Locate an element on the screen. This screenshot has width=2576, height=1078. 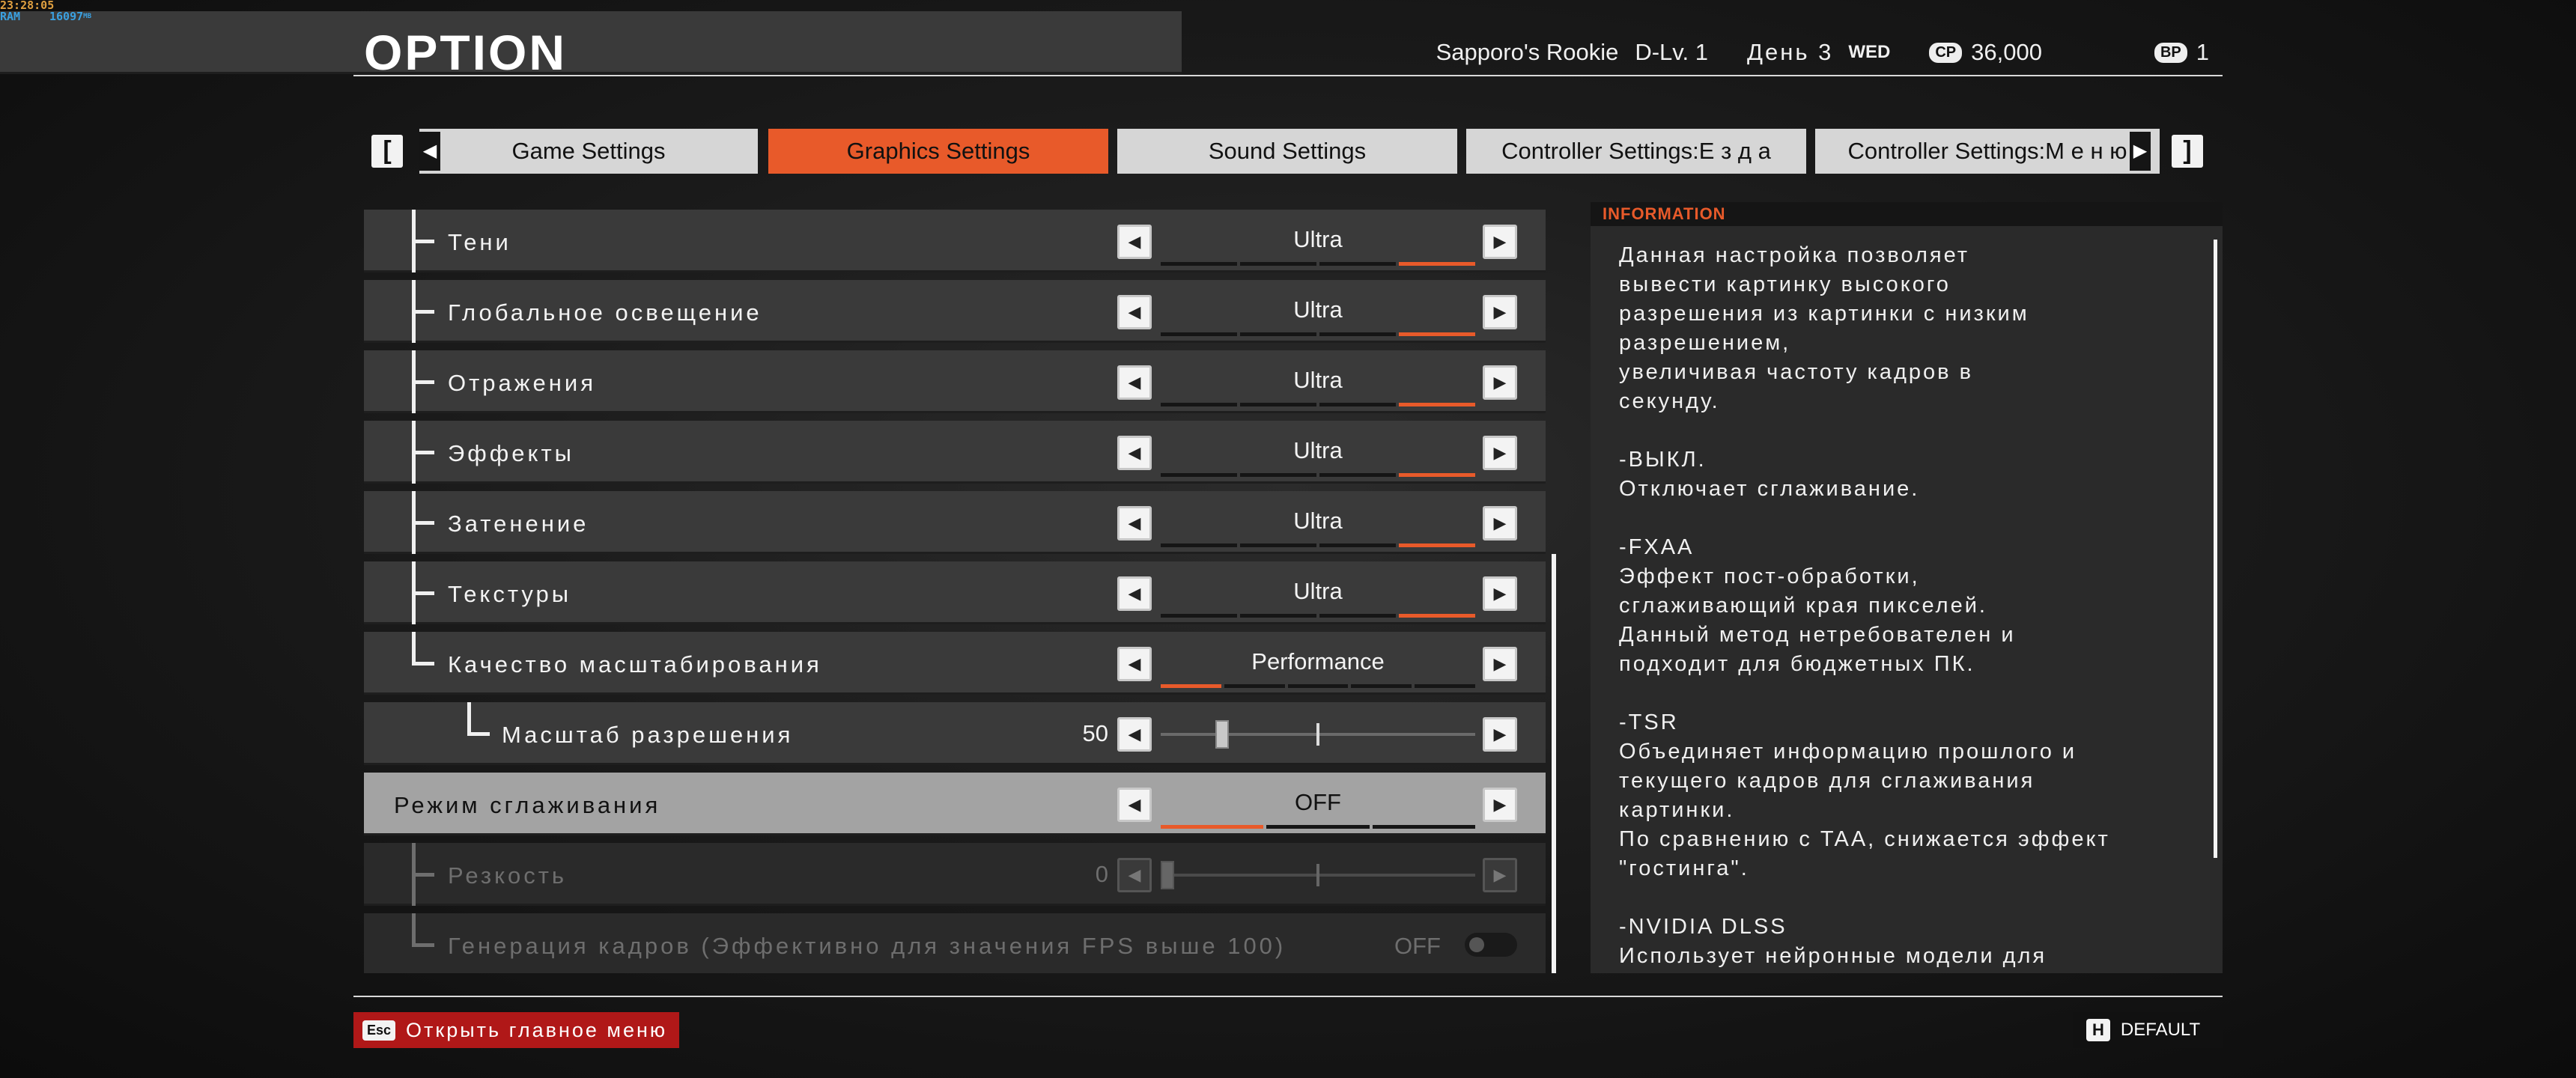
setting-label: Тени is located at coordinates (479, 242).